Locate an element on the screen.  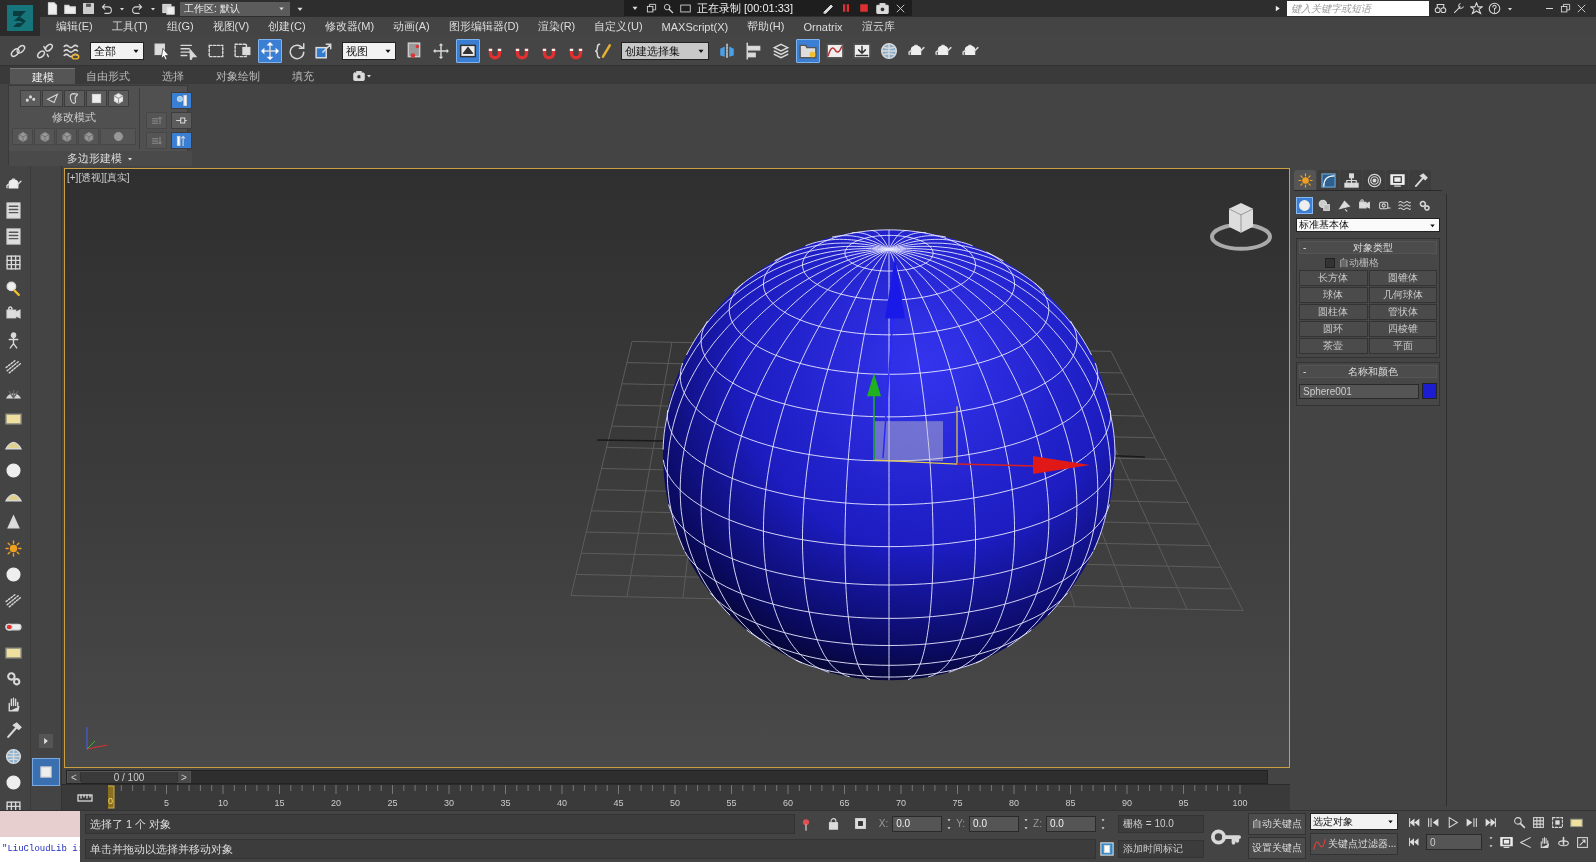
time-slider-label: 0 / 100 is located at coordinates (129, 777).